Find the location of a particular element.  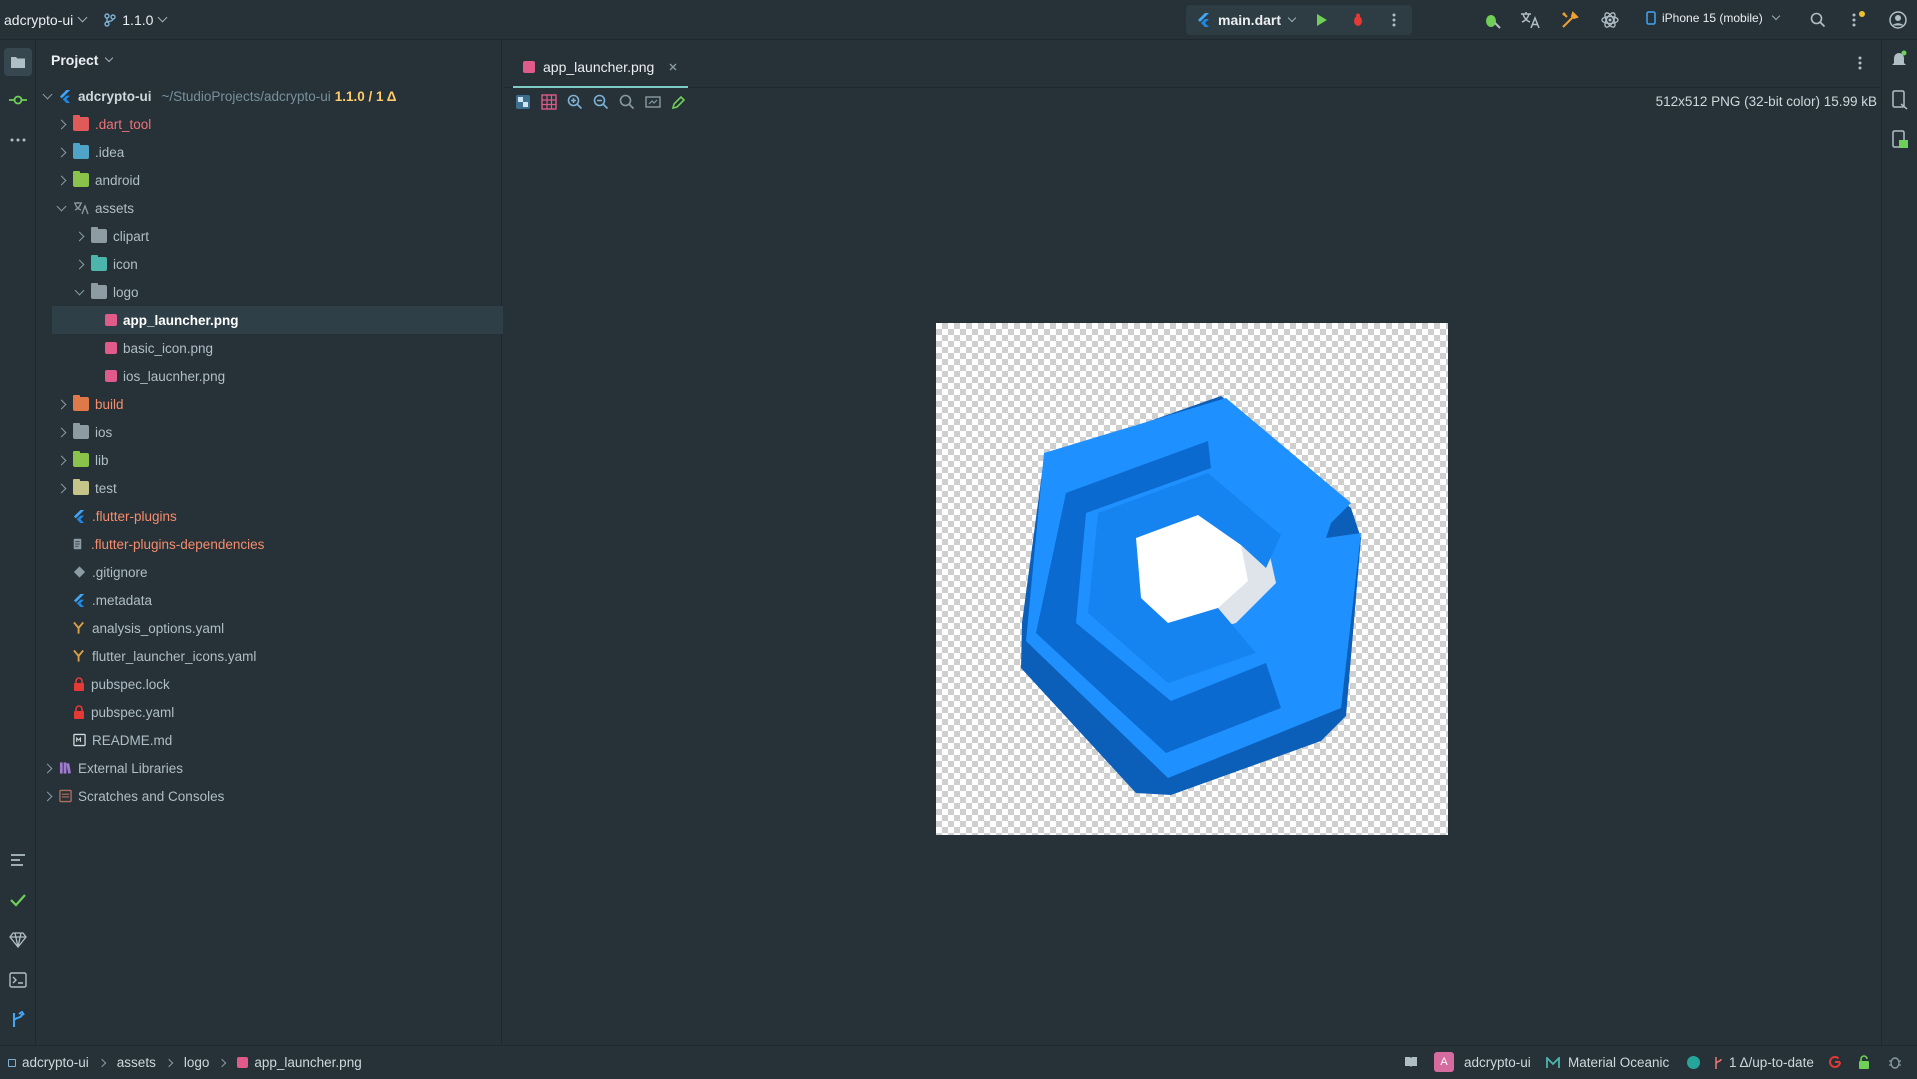

tree-item-assets: assets is located at coordinates (264, 208).